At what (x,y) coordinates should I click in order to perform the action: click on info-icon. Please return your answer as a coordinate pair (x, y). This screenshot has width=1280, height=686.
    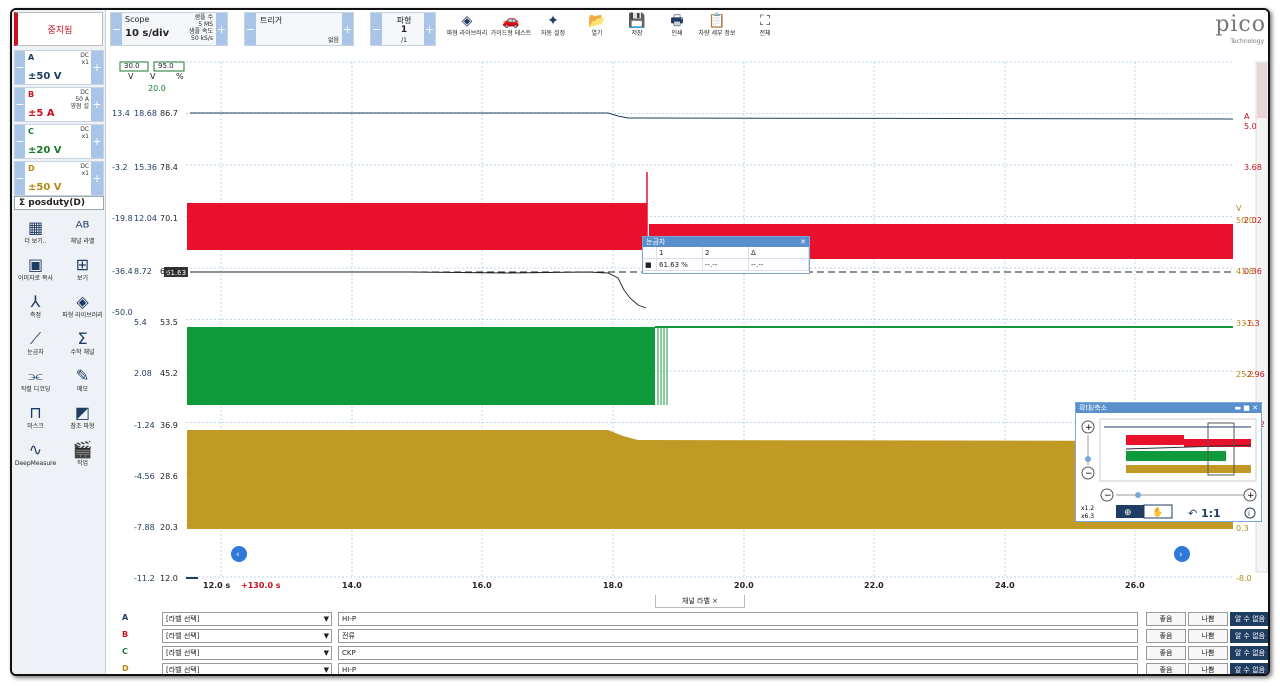
    Looking at the image, I should click on (1250, 513).